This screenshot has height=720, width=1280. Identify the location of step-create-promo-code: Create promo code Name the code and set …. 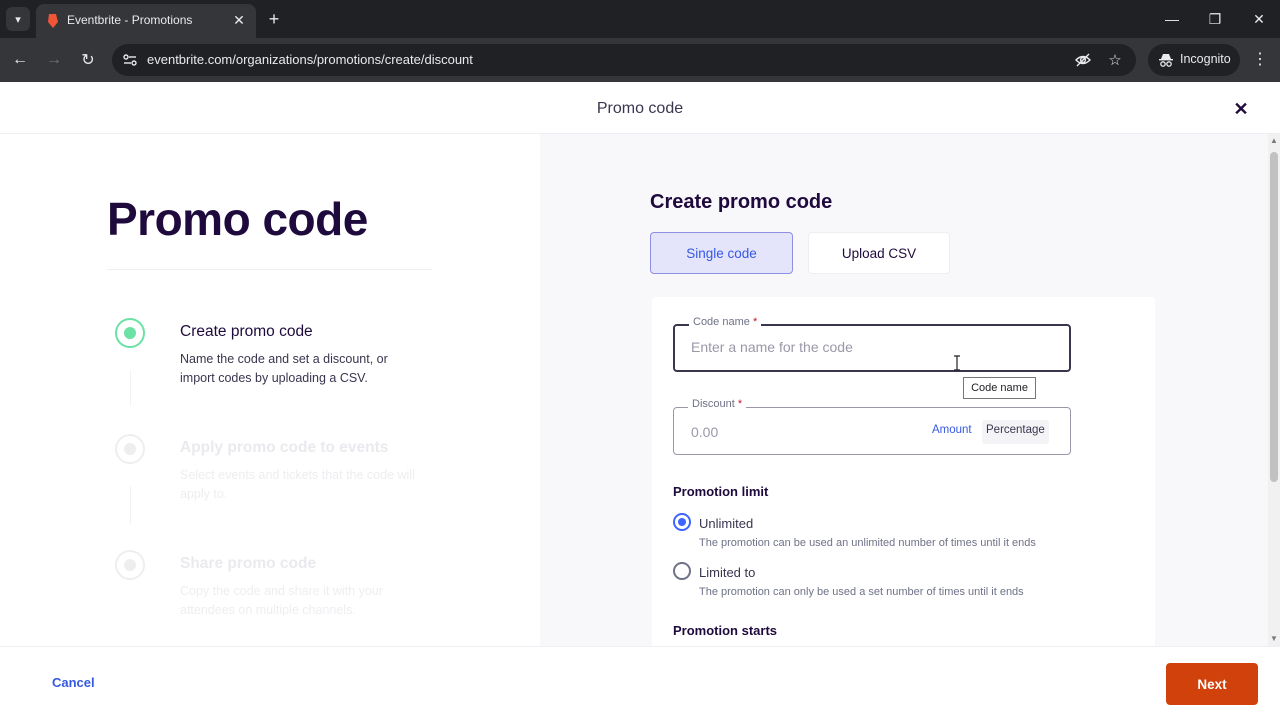
(285, 353).